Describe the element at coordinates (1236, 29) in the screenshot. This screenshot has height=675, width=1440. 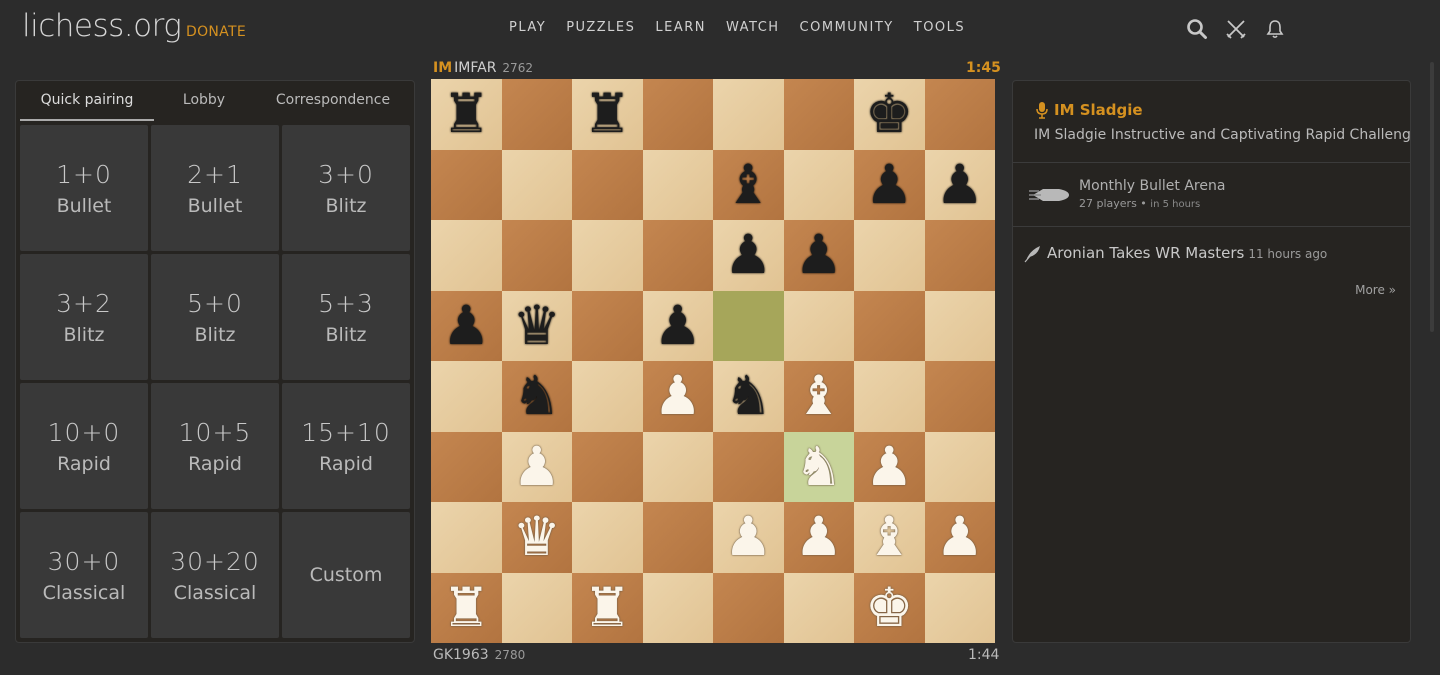
I see `swords-icon` at that location.